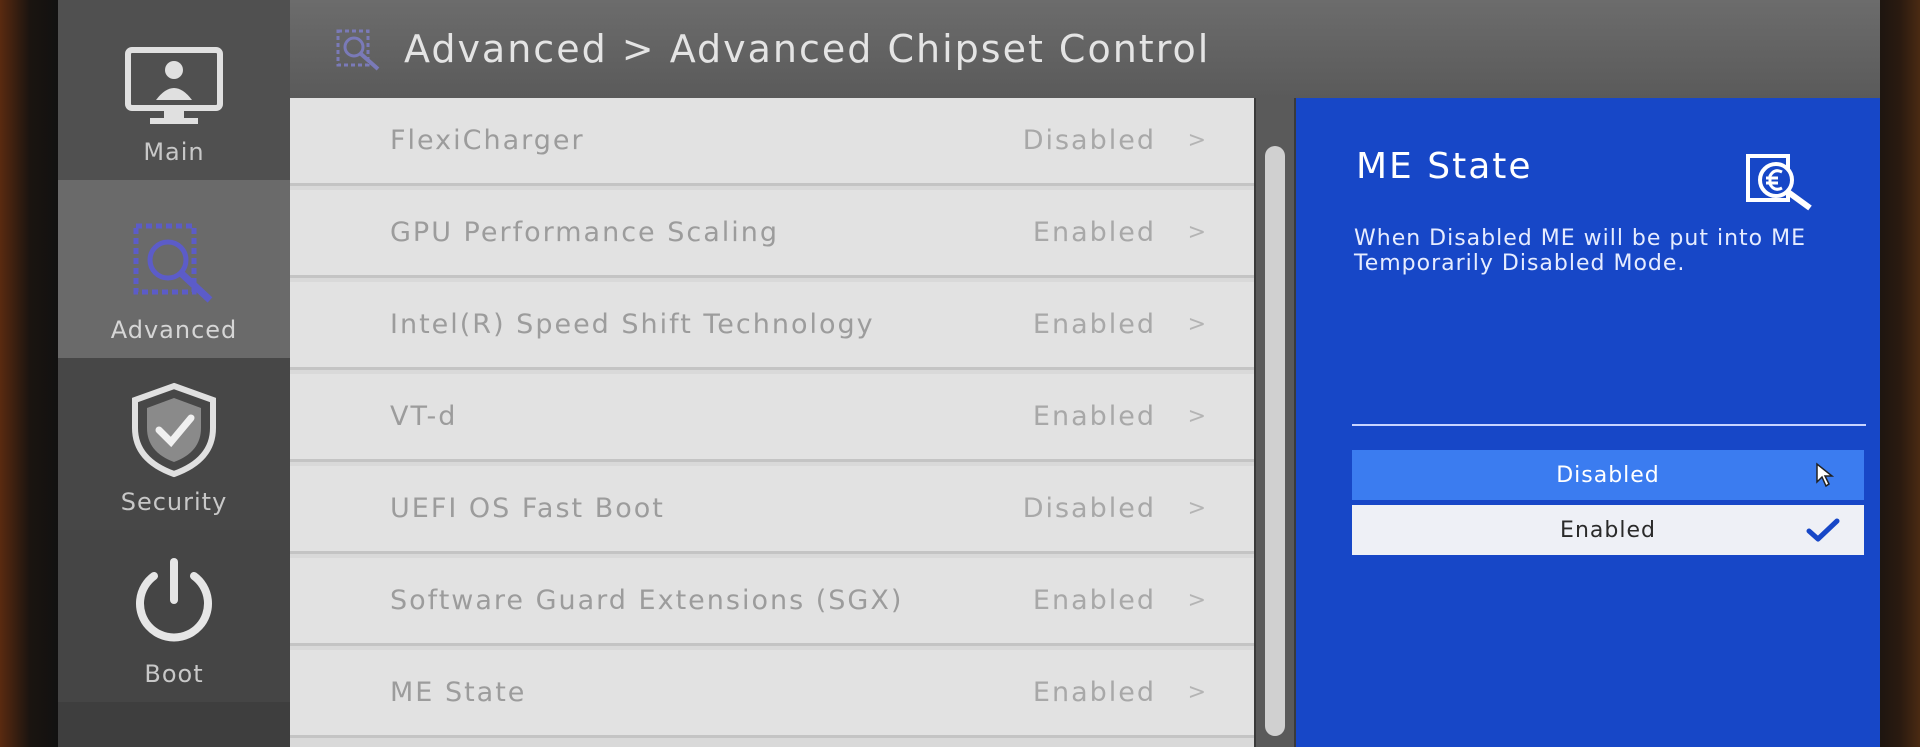 This screenshot has height=747, width=1920. Describe the element at coordinates (772, 510) in the screenshot. I see `setting-row-uefi-fast-boot: UEFI OS Fast Boot Disabled >` at that location.